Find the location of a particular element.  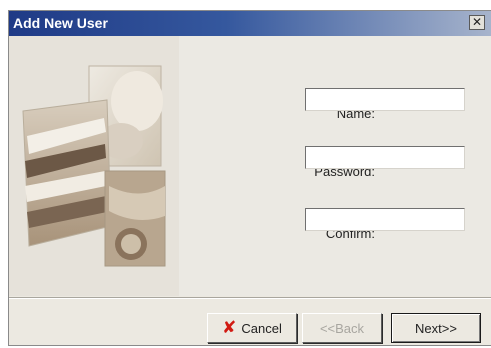

dialog-title: Add New User is located at coordinates (60, 23).